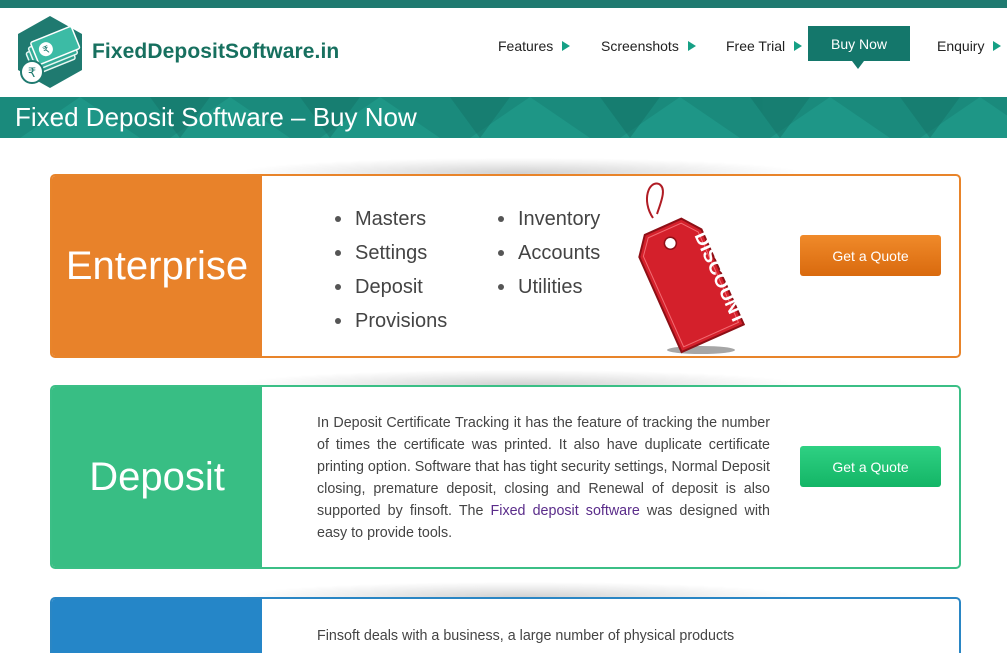 Image resolution: width=1007 pixels, height=653 pixels. Describe the element at coordinates (870, 255) in the screenshot. I see `get-quote-button-enterprise: Get a Quote` at that location.